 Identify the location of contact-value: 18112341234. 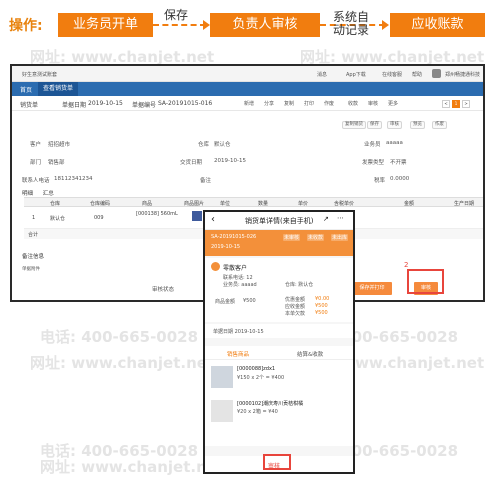
(73, 179).